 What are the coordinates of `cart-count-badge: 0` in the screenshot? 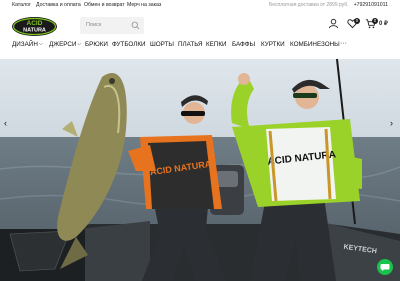 It's located at (375, 21).